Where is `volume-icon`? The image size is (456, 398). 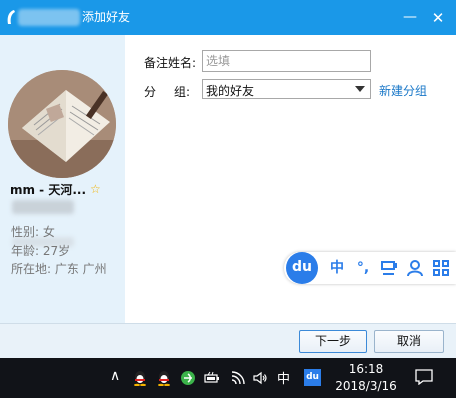
volume-icon is located at coordinates (260, 378).